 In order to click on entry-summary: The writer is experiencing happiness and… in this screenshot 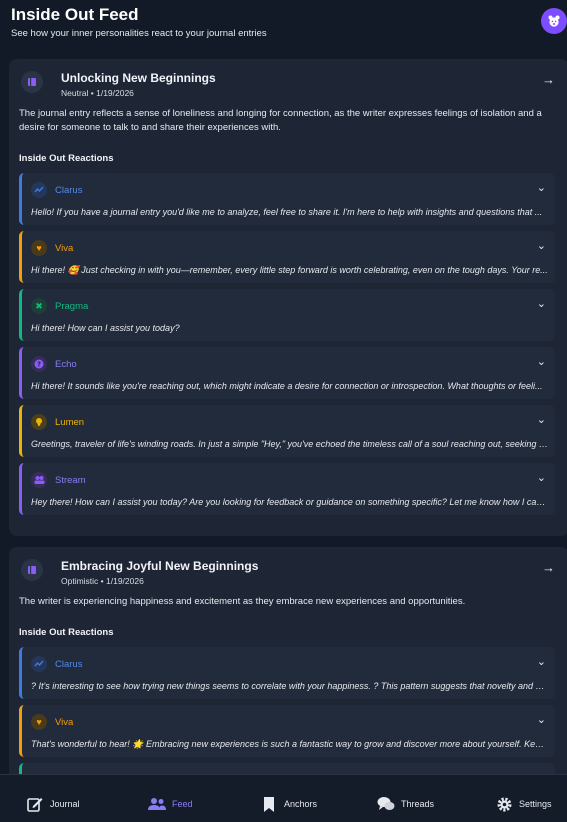, I will do `click(242, 601)`.